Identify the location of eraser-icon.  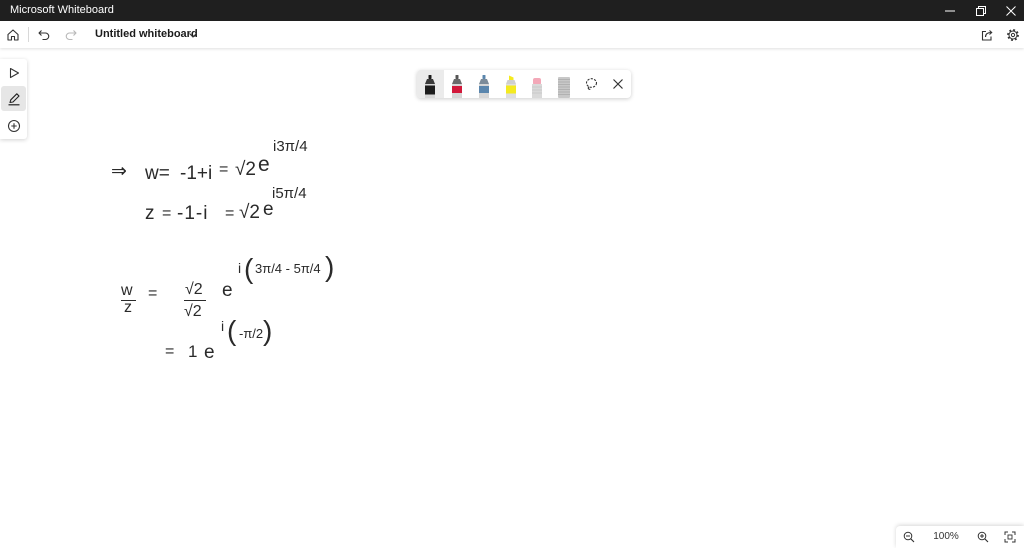
(537, 88).